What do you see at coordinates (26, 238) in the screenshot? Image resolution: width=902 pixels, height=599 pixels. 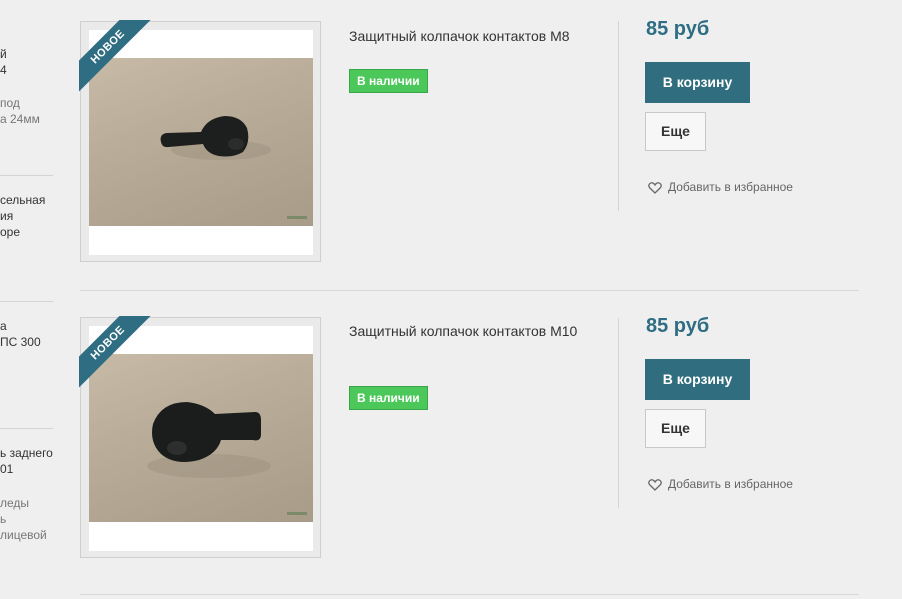 I see `sidebar-product-item: сельная ия оре` at bounding box center [26, 238].